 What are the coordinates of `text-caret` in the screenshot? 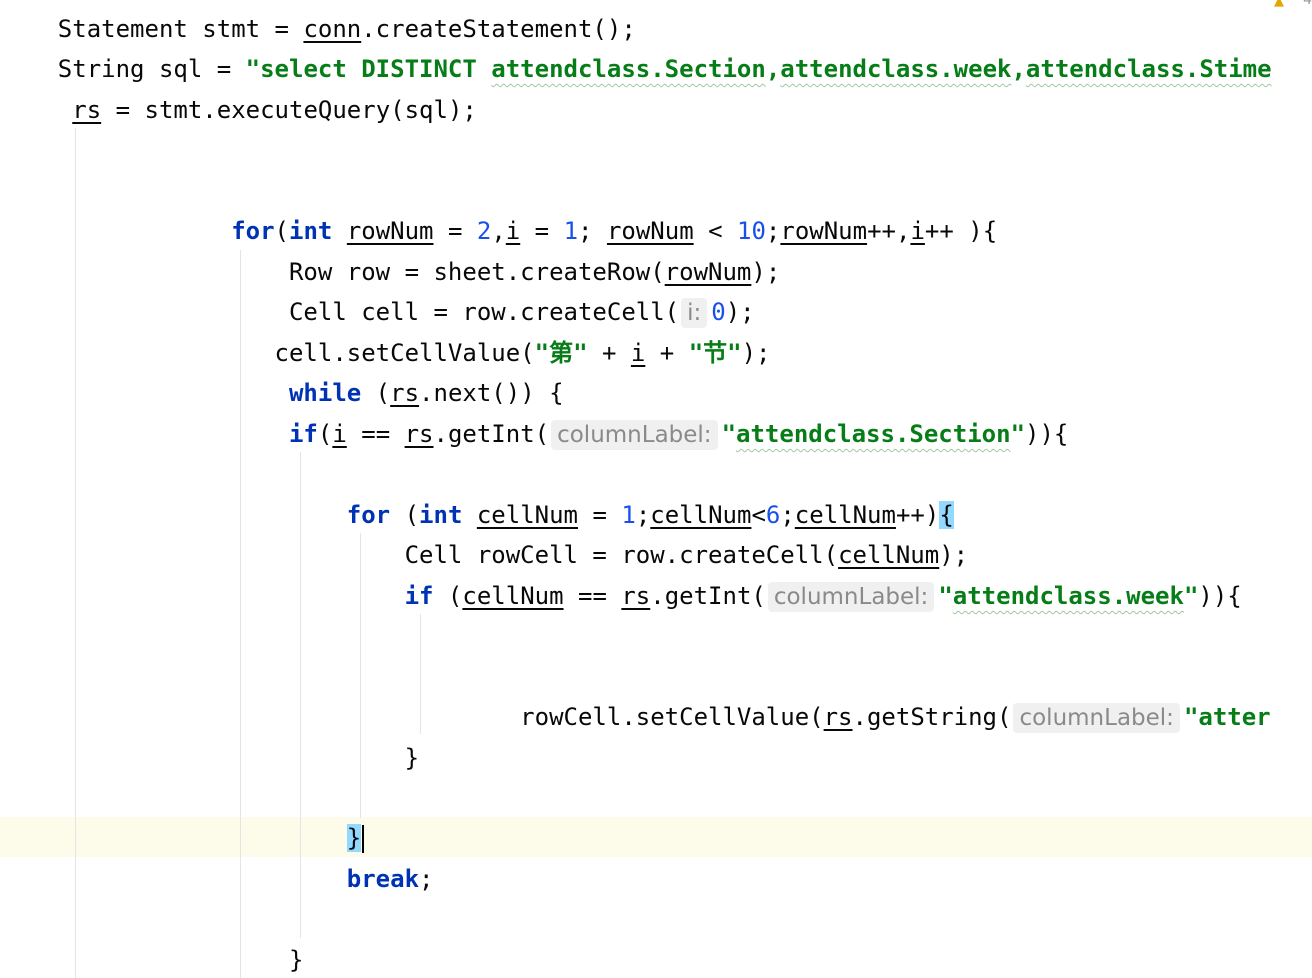 It's located at (363, 839).